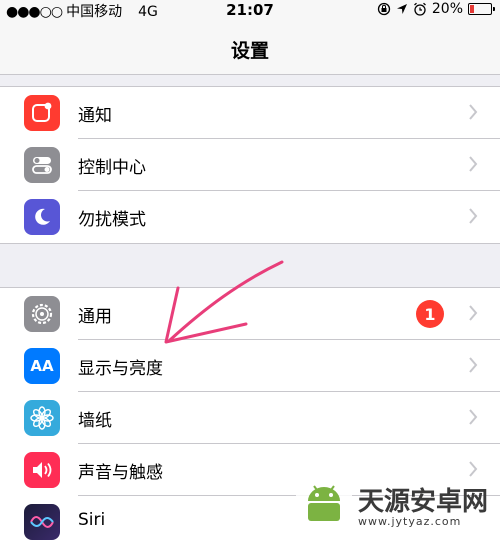 Image resolution: width=500 pixels, height=548 pixels. Describe the element at coordinates (324, 504) in the screenshot. I see `android-robot-icon` at that location.